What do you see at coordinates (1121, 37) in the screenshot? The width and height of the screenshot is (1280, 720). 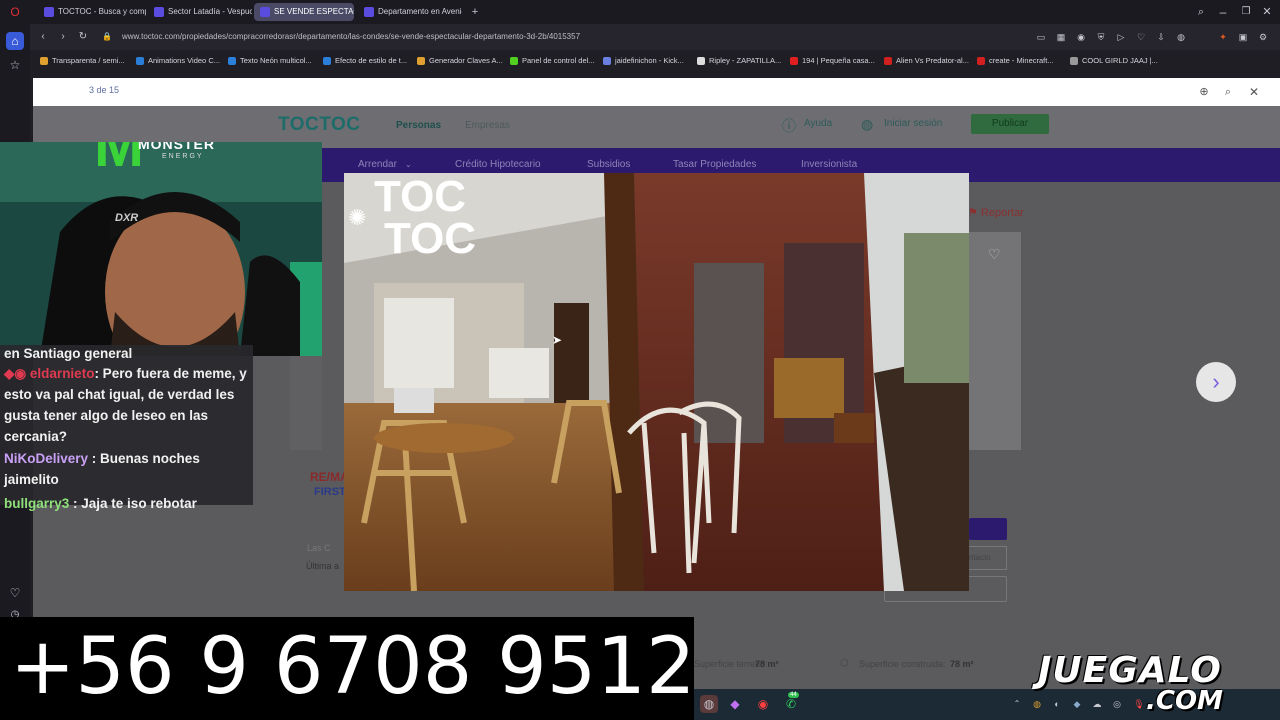 I see `play-icon: ▷` at bounding box center [1121, 37].